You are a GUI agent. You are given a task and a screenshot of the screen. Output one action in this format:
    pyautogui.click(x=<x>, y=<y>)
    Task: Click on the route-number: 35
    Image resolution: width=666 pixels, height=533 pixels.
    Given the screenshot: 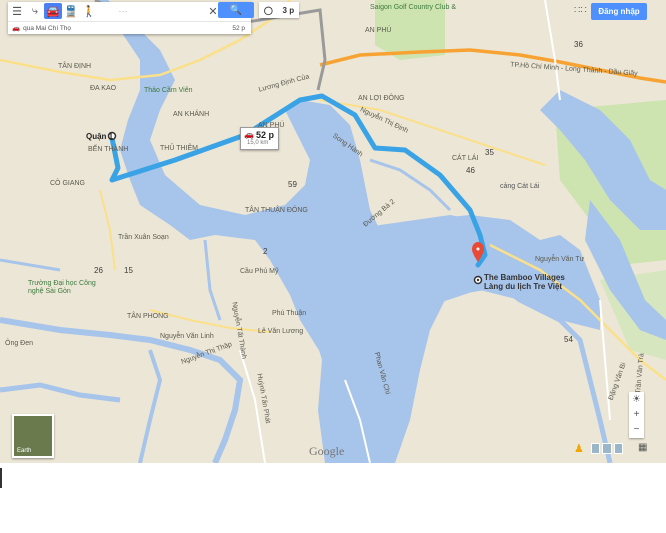 What is the action you would take?
    pyautogui.click(x=489, y=152)
    